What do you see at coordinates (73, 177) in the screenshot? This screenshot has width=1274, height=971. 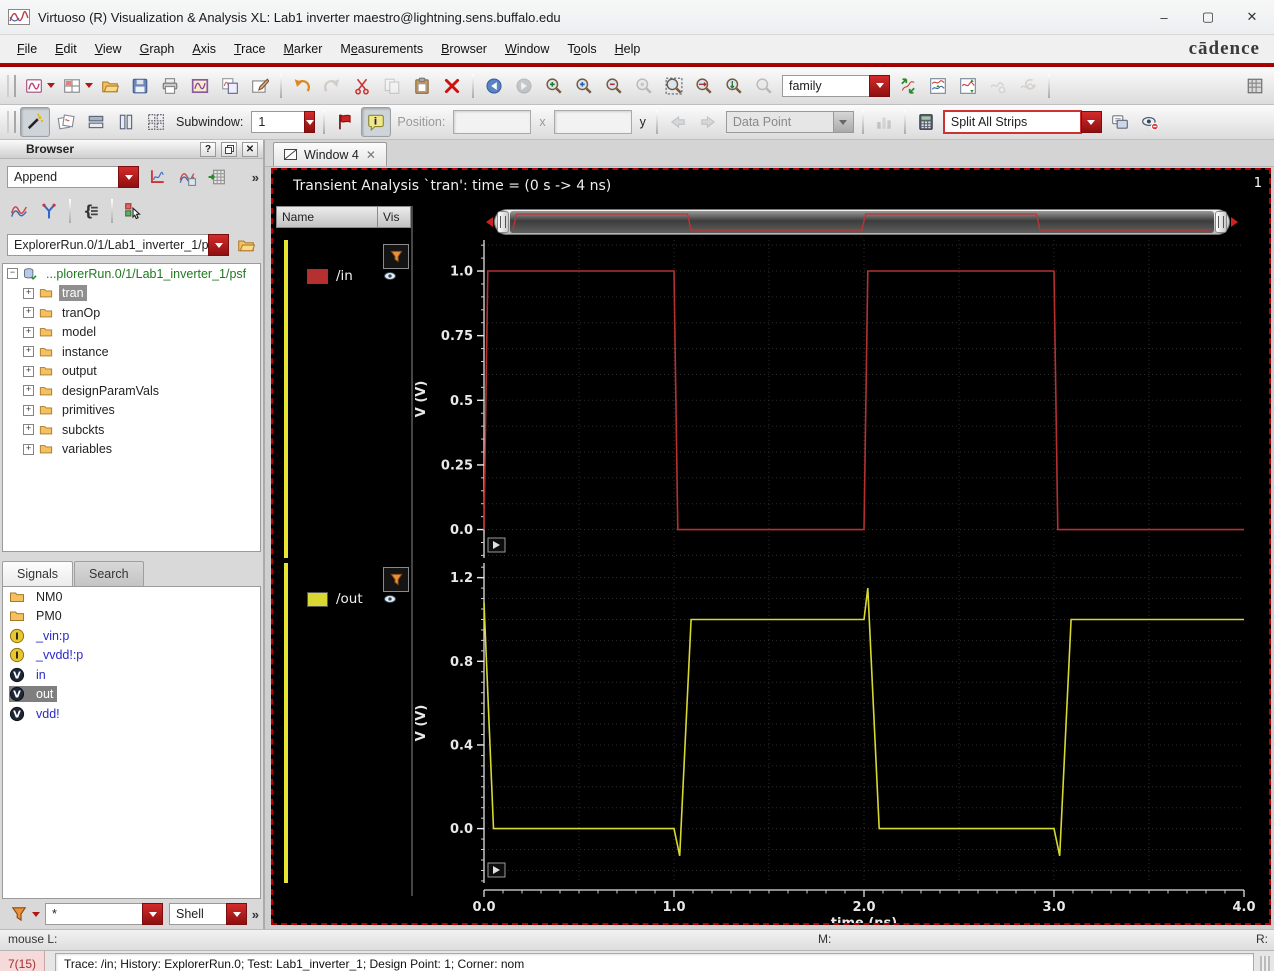 I see `append-mode-combo: Append` at bounding box center [73, 177].